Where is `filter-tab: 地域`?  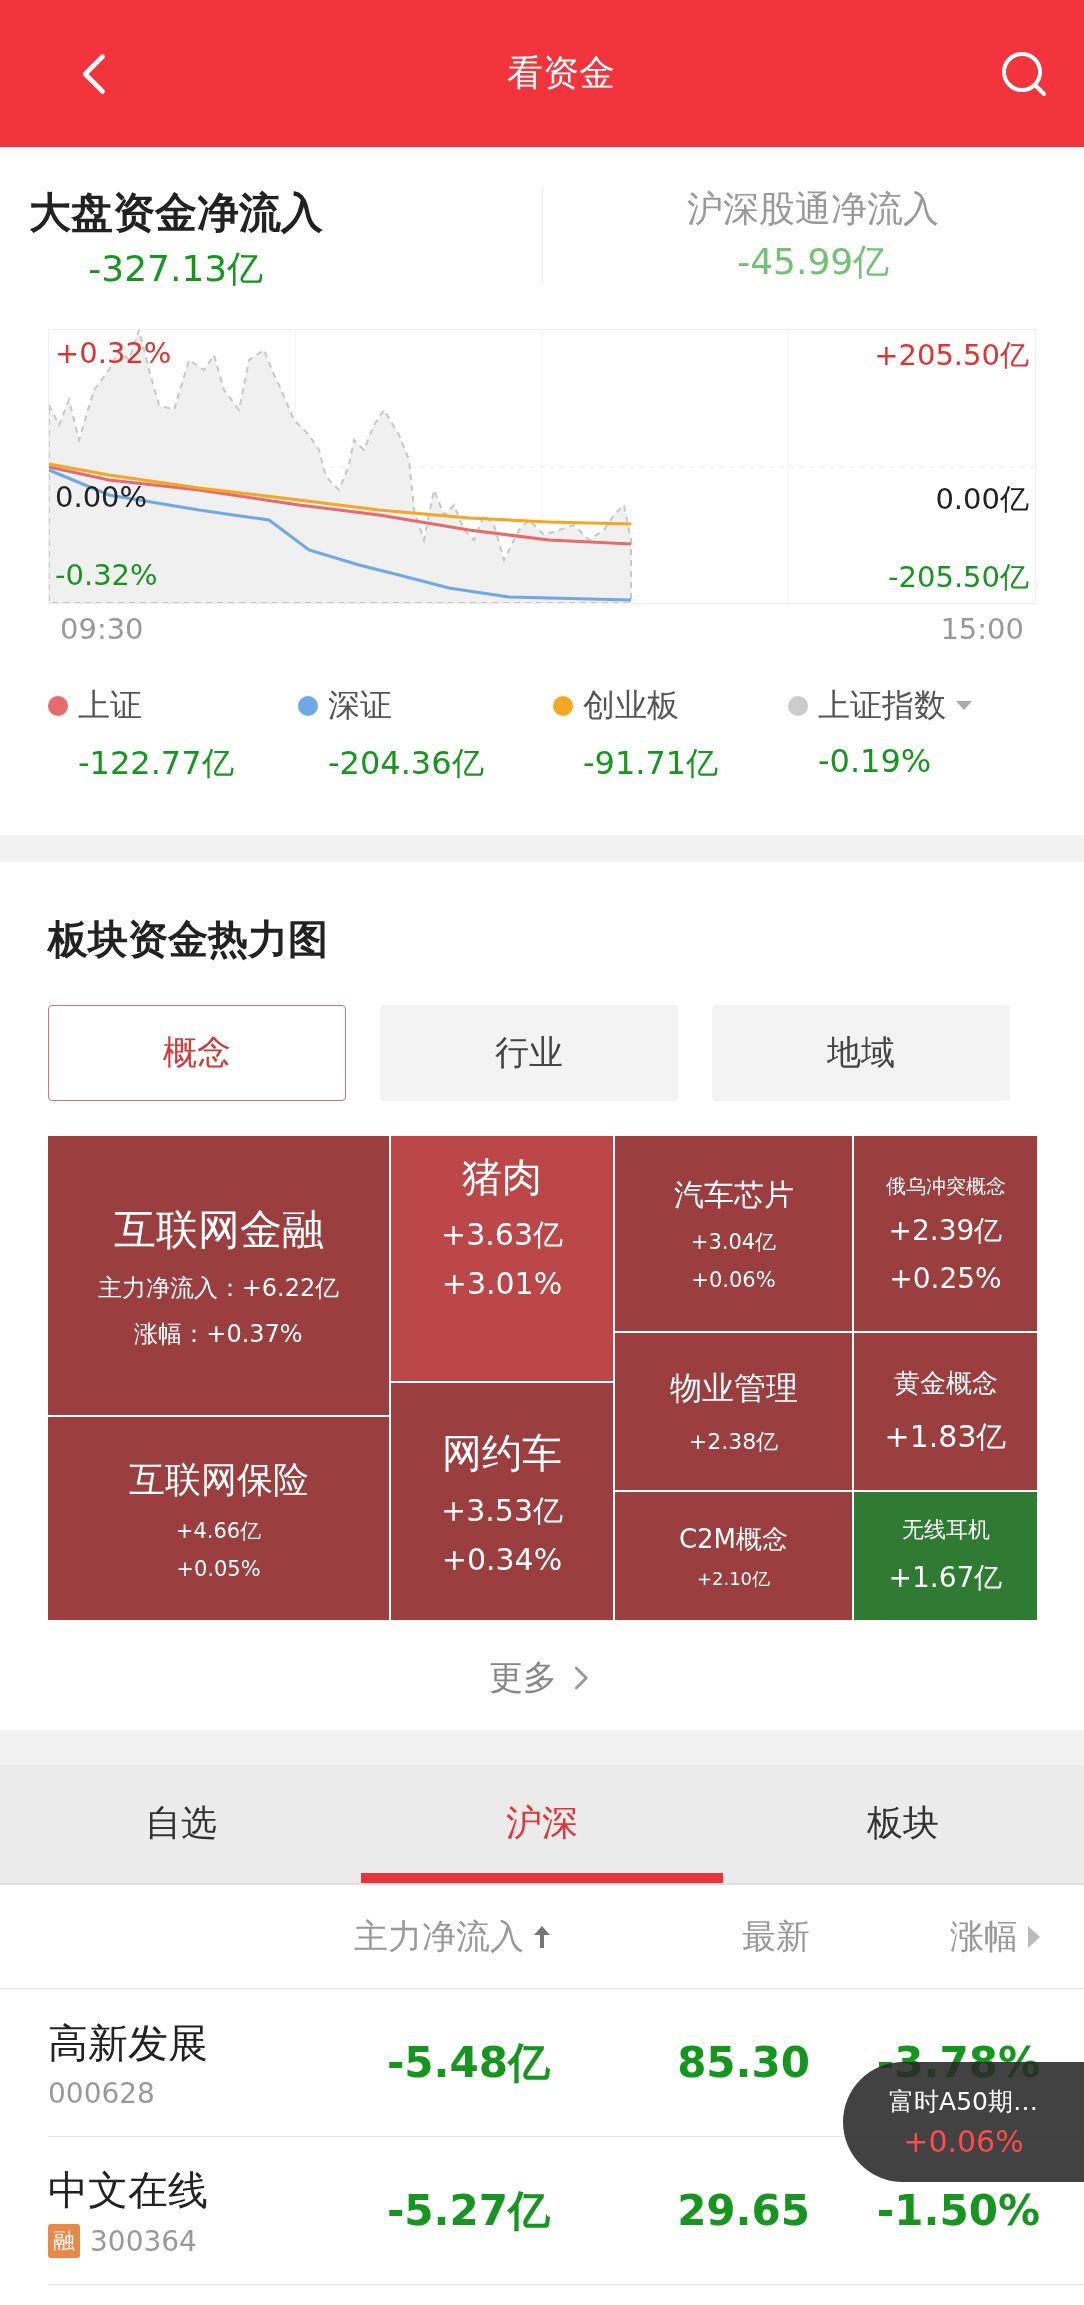 filter-tab: 地域 is located at coordinates (861, 1053).